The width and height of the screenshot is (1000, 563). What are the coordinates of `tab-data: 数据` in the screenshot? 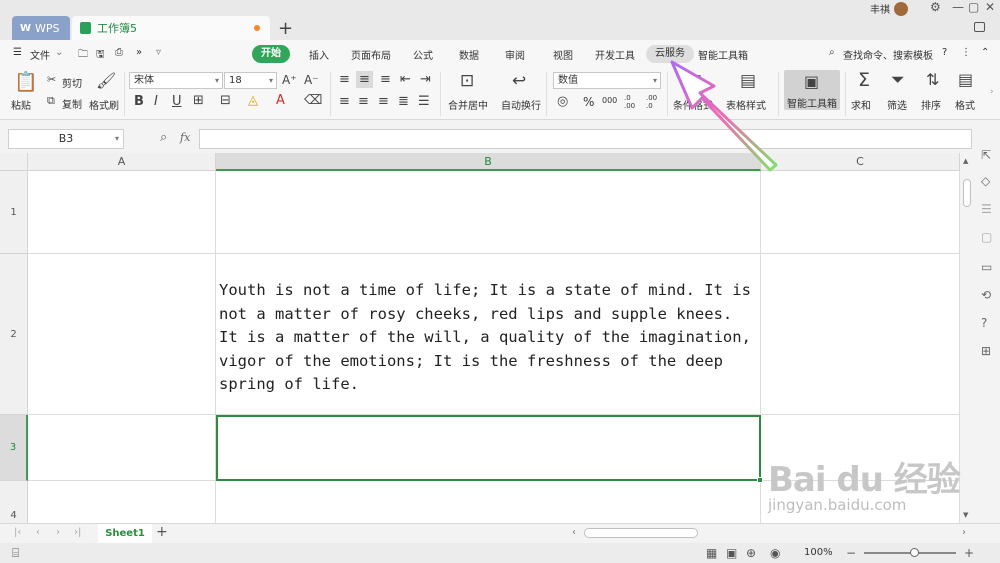 It's located at (469, 54).